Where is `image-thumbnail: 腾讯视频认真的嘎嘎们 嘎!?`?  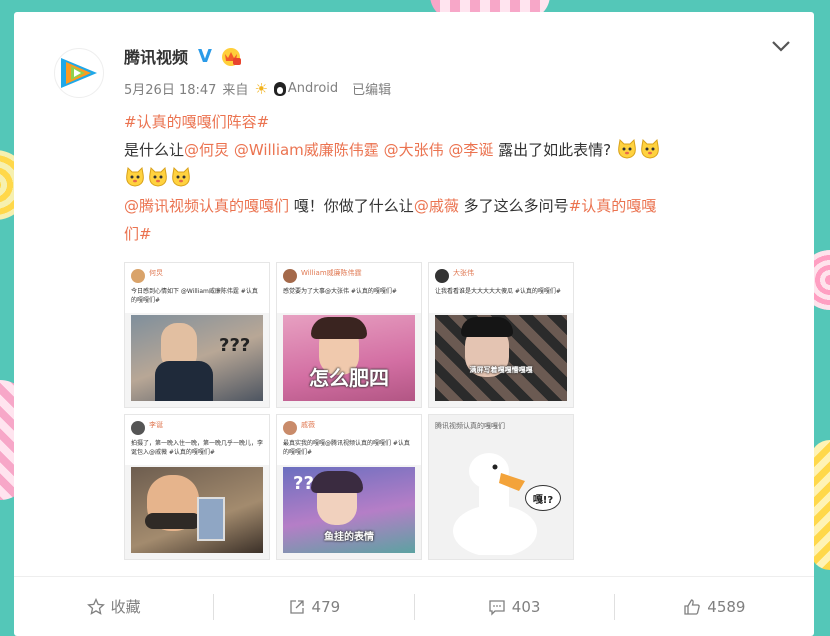
image-thumbnail: 腾讯视频认真的嘎嘎们 嘎!? is located at coordinates (501, 487).